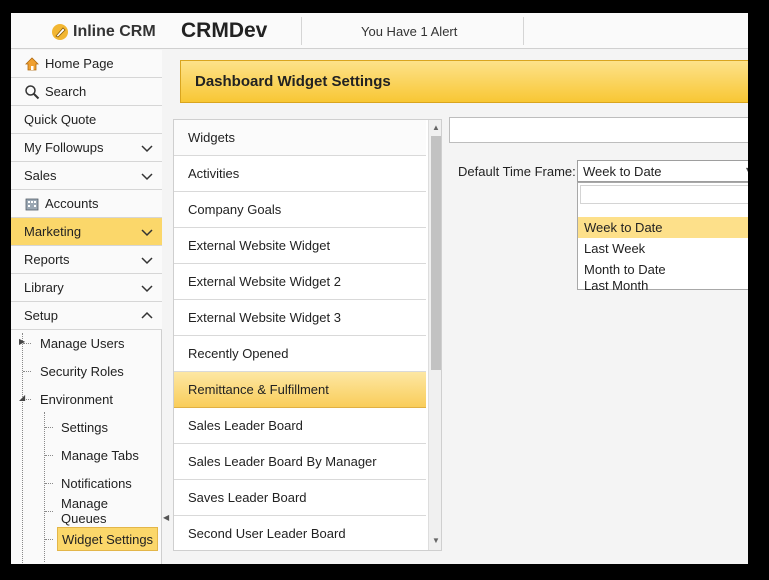 This screenshot has height=580, width=769. What do you see at coordinates (96, 483) in the screenshot?
I see `tree-item-notifications: Notifications` at bounding box center [96, 483].